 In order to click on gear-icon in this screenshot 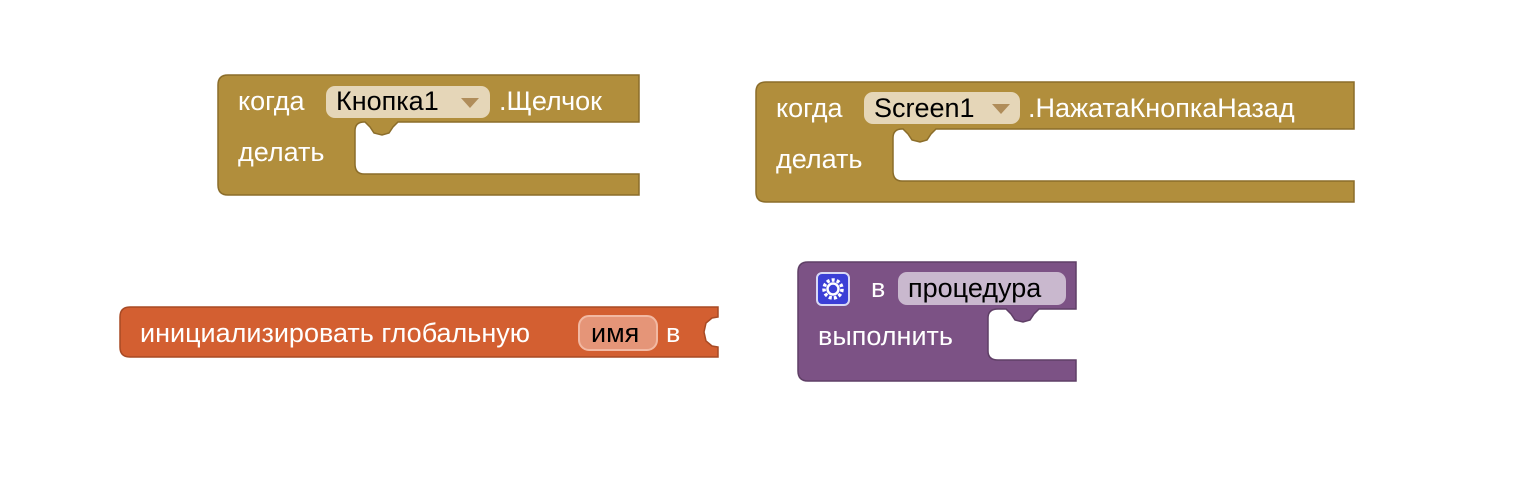, I will do `click(833, 289)`.